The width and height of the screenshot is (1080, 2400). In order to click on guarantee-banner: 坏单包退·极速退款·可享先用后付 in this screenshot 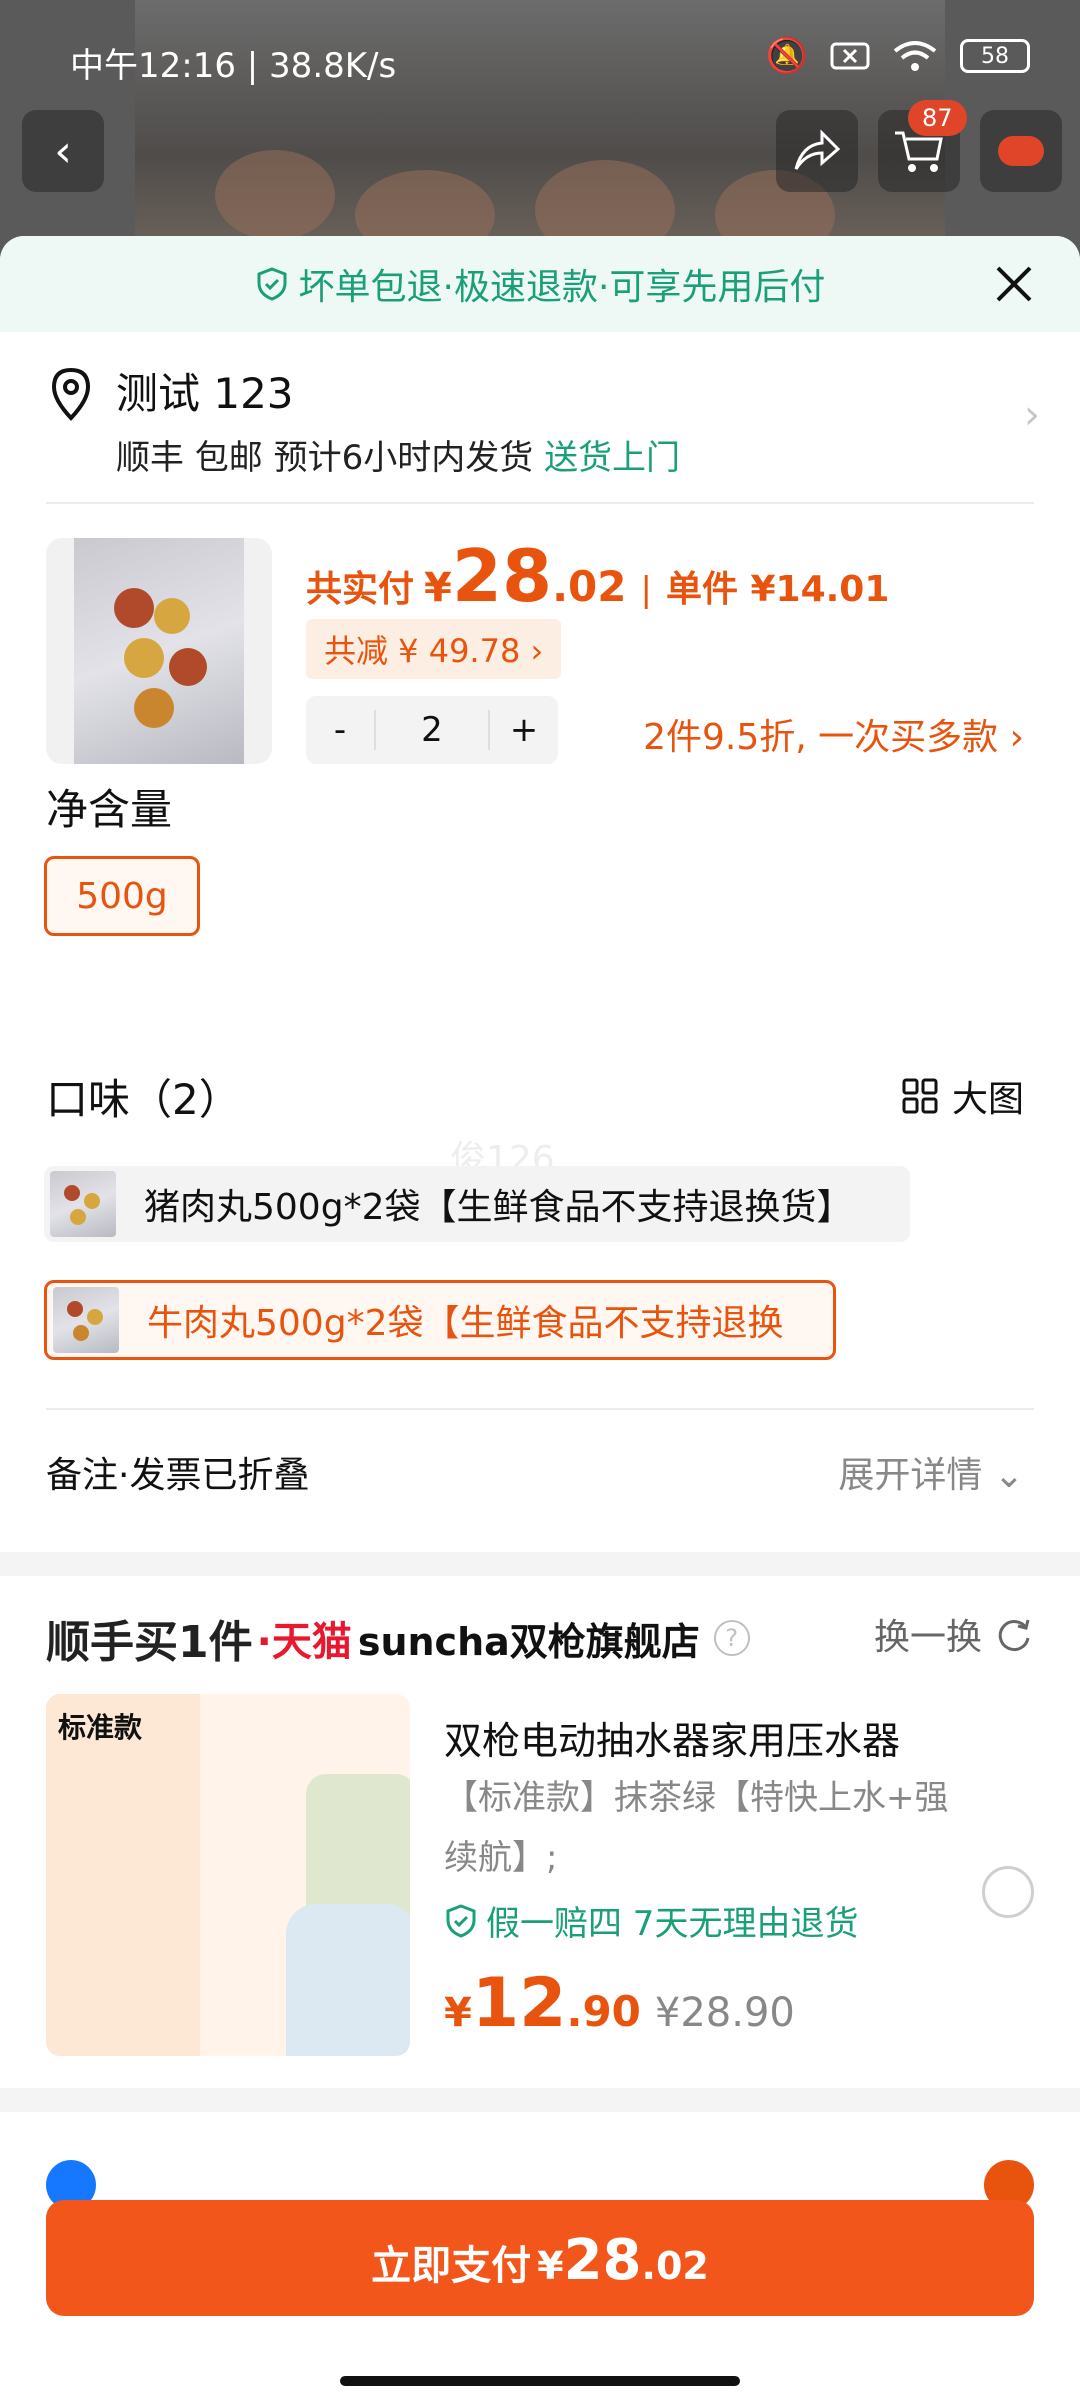, I will do `click(540, 284)`.